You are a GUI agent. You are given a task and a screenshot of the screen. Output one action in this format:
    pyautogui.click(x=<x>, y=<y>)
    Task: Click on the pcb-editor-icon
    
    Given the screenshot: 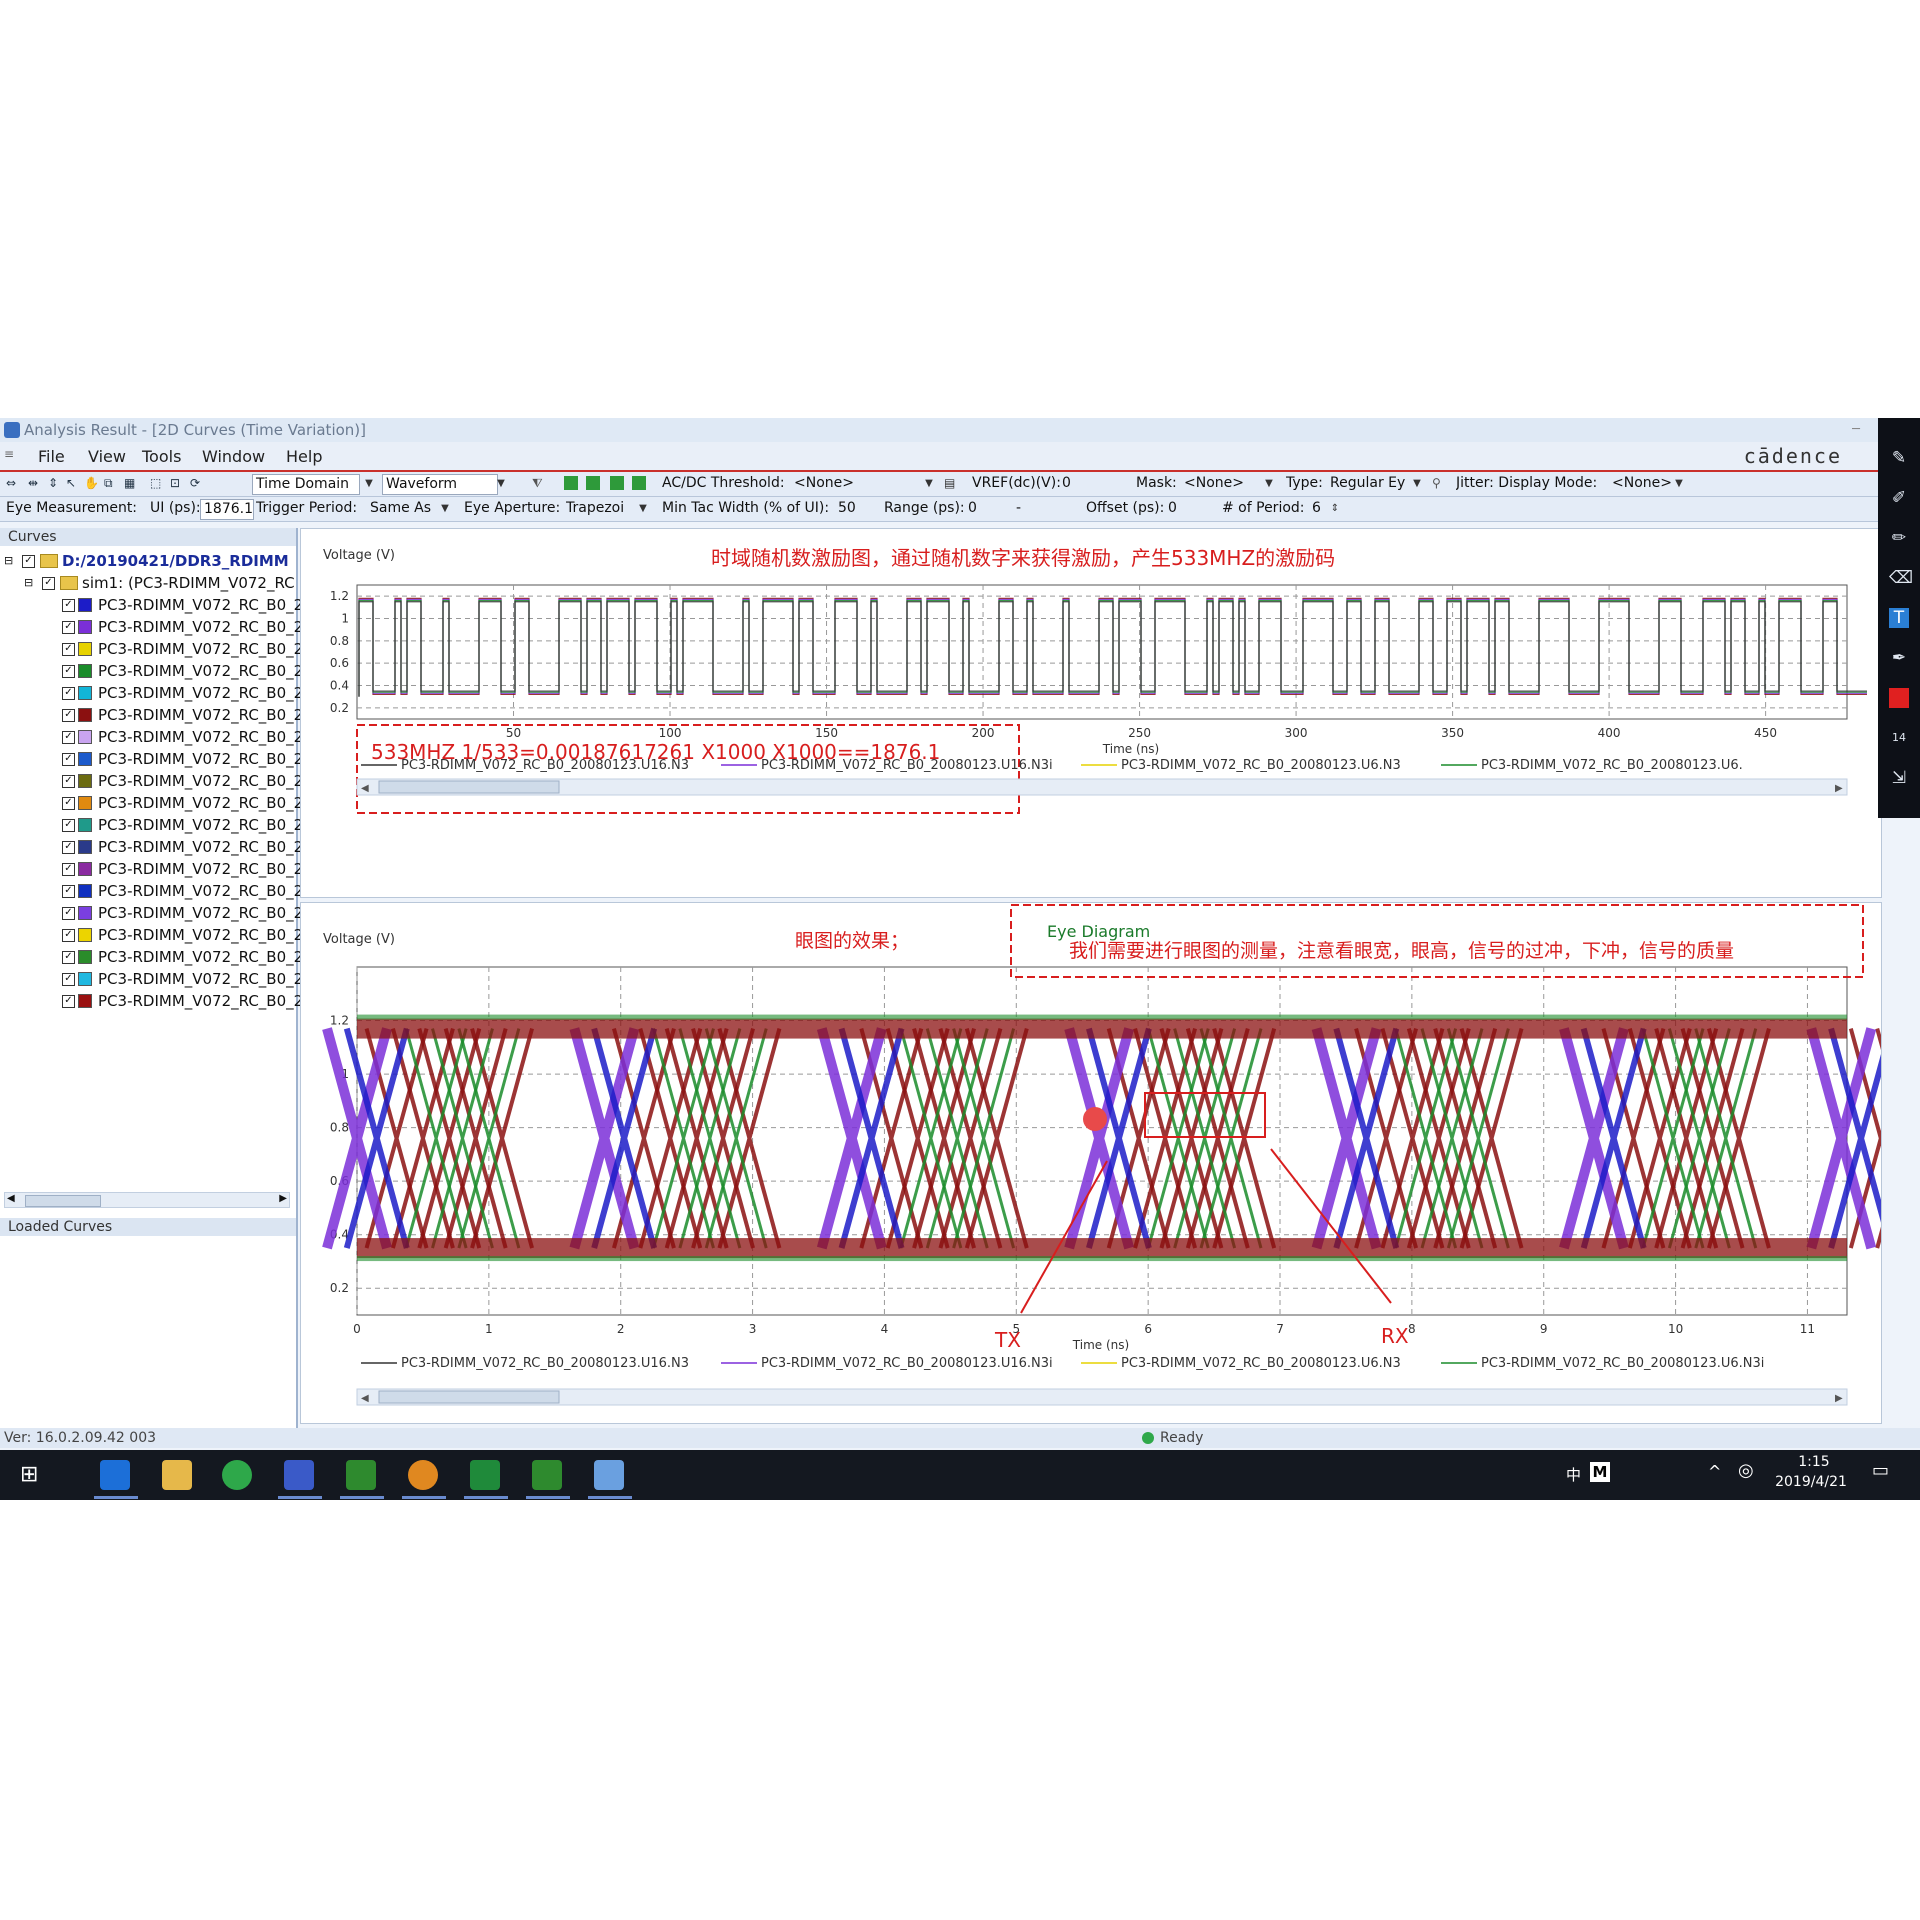 What is the action you would take?
    pyautogui.click(x=547, y=1475)
    